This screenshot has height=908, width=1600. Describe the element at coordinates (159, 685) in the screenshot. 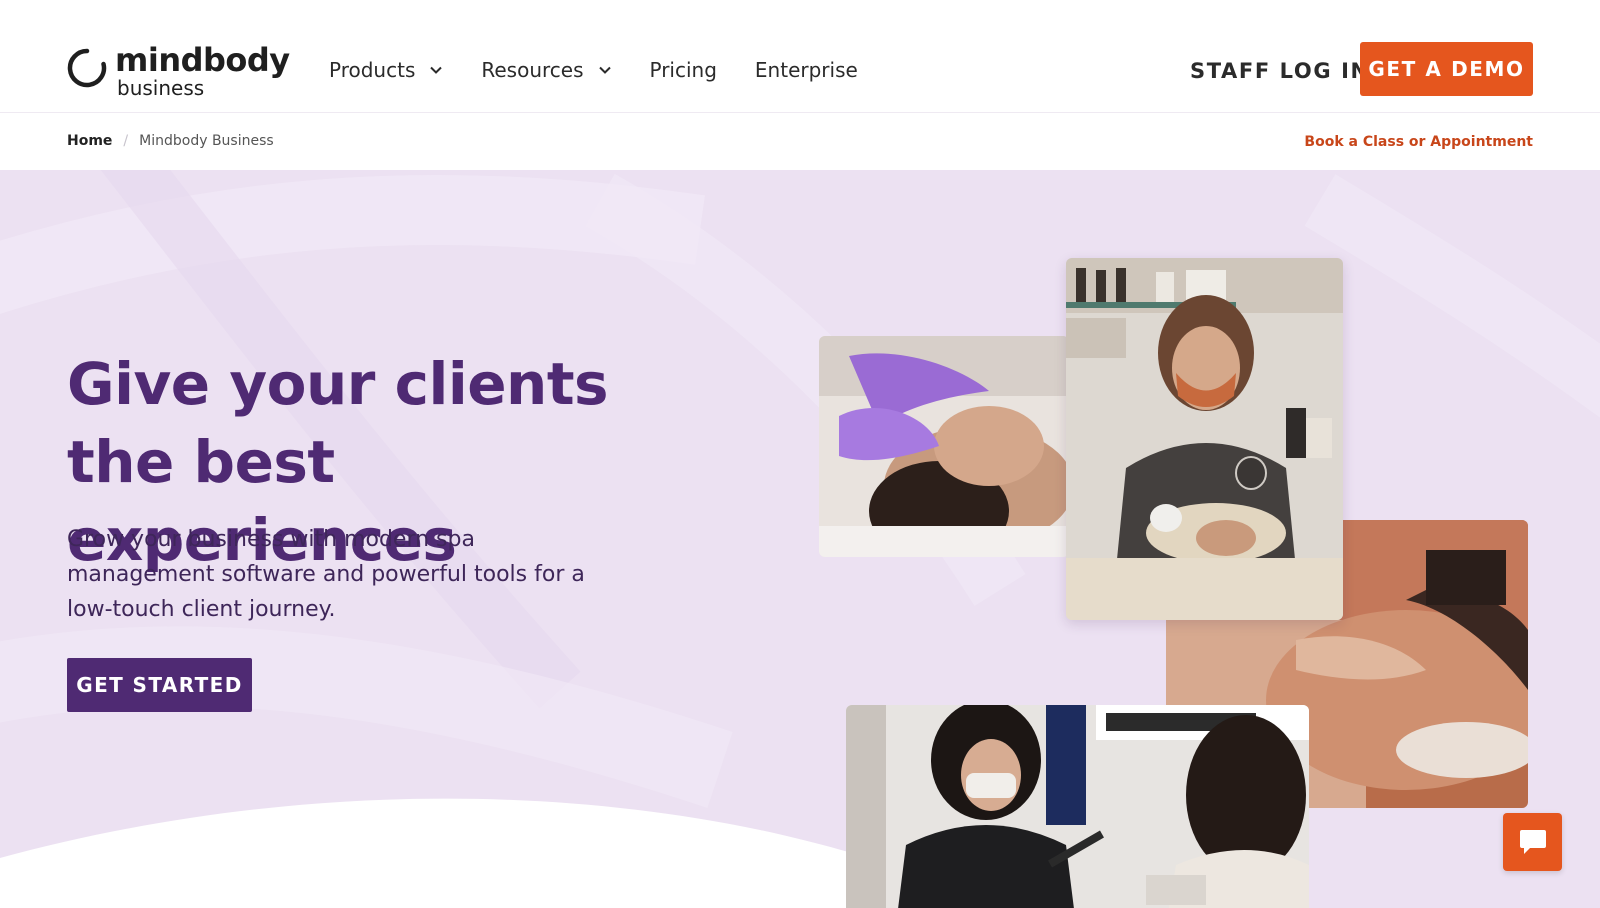

I see `get-started-button: GET STARTED` at that location.